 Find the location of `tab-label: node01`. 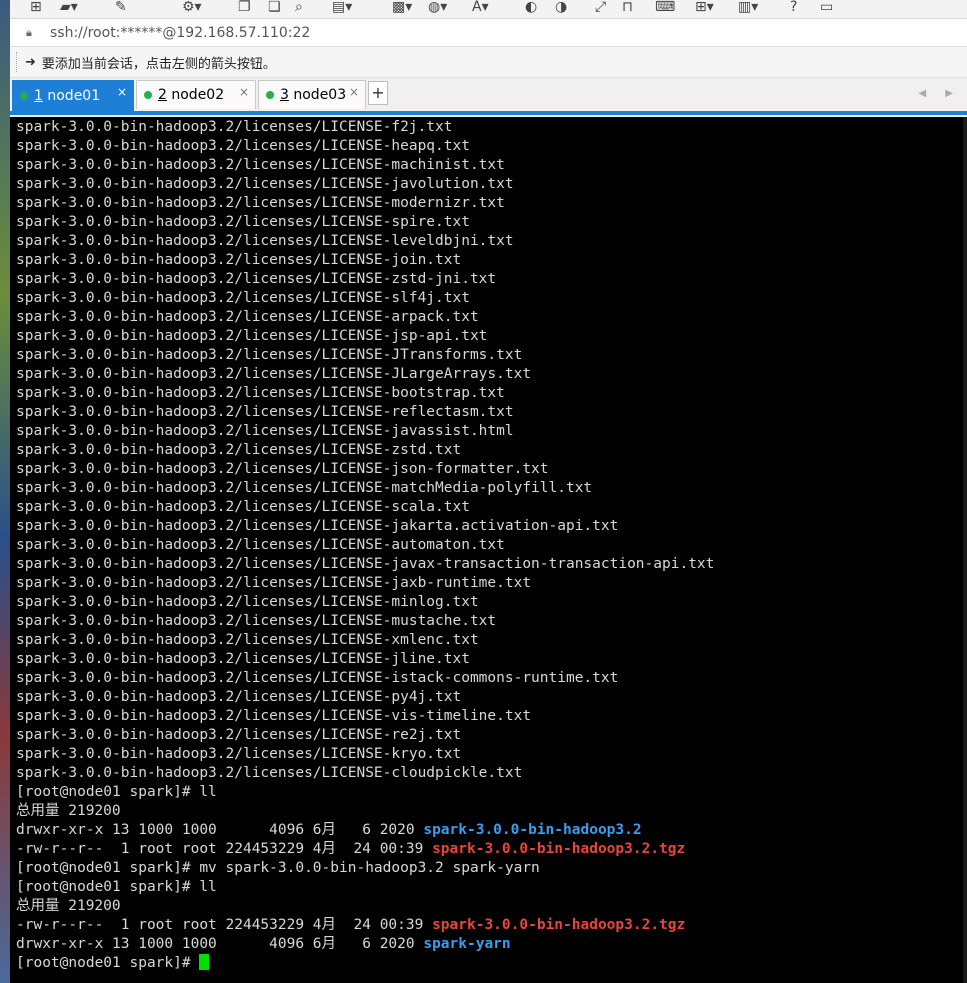

tab-label: node01 is located at coordinates (71, 96).